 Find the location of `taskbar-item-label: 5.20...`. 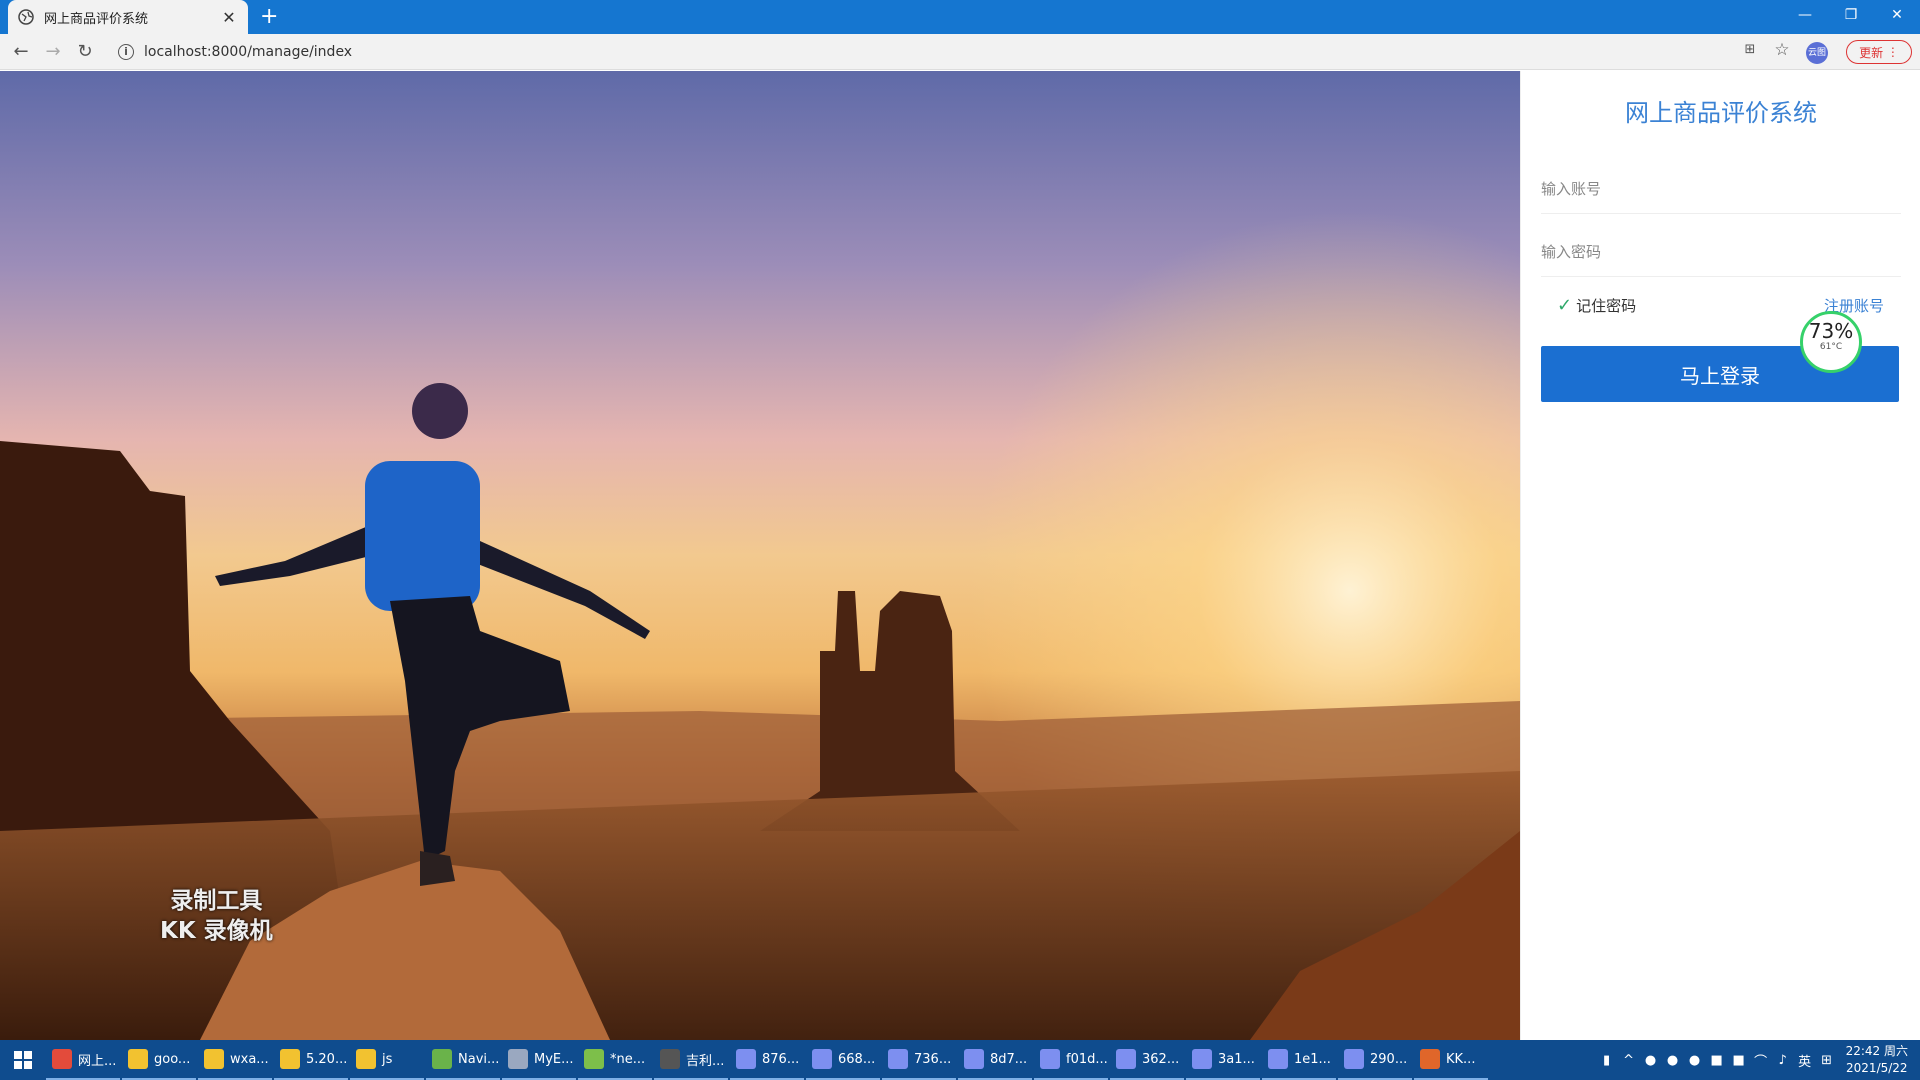

taskbar-item-label: 5.20... is located at coordinates (327, 1059).